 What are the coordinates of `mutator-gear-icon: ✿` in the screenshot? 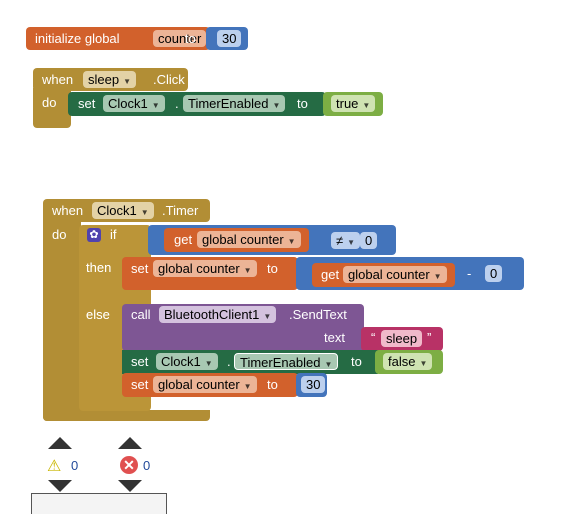 It's located at (94, 235).